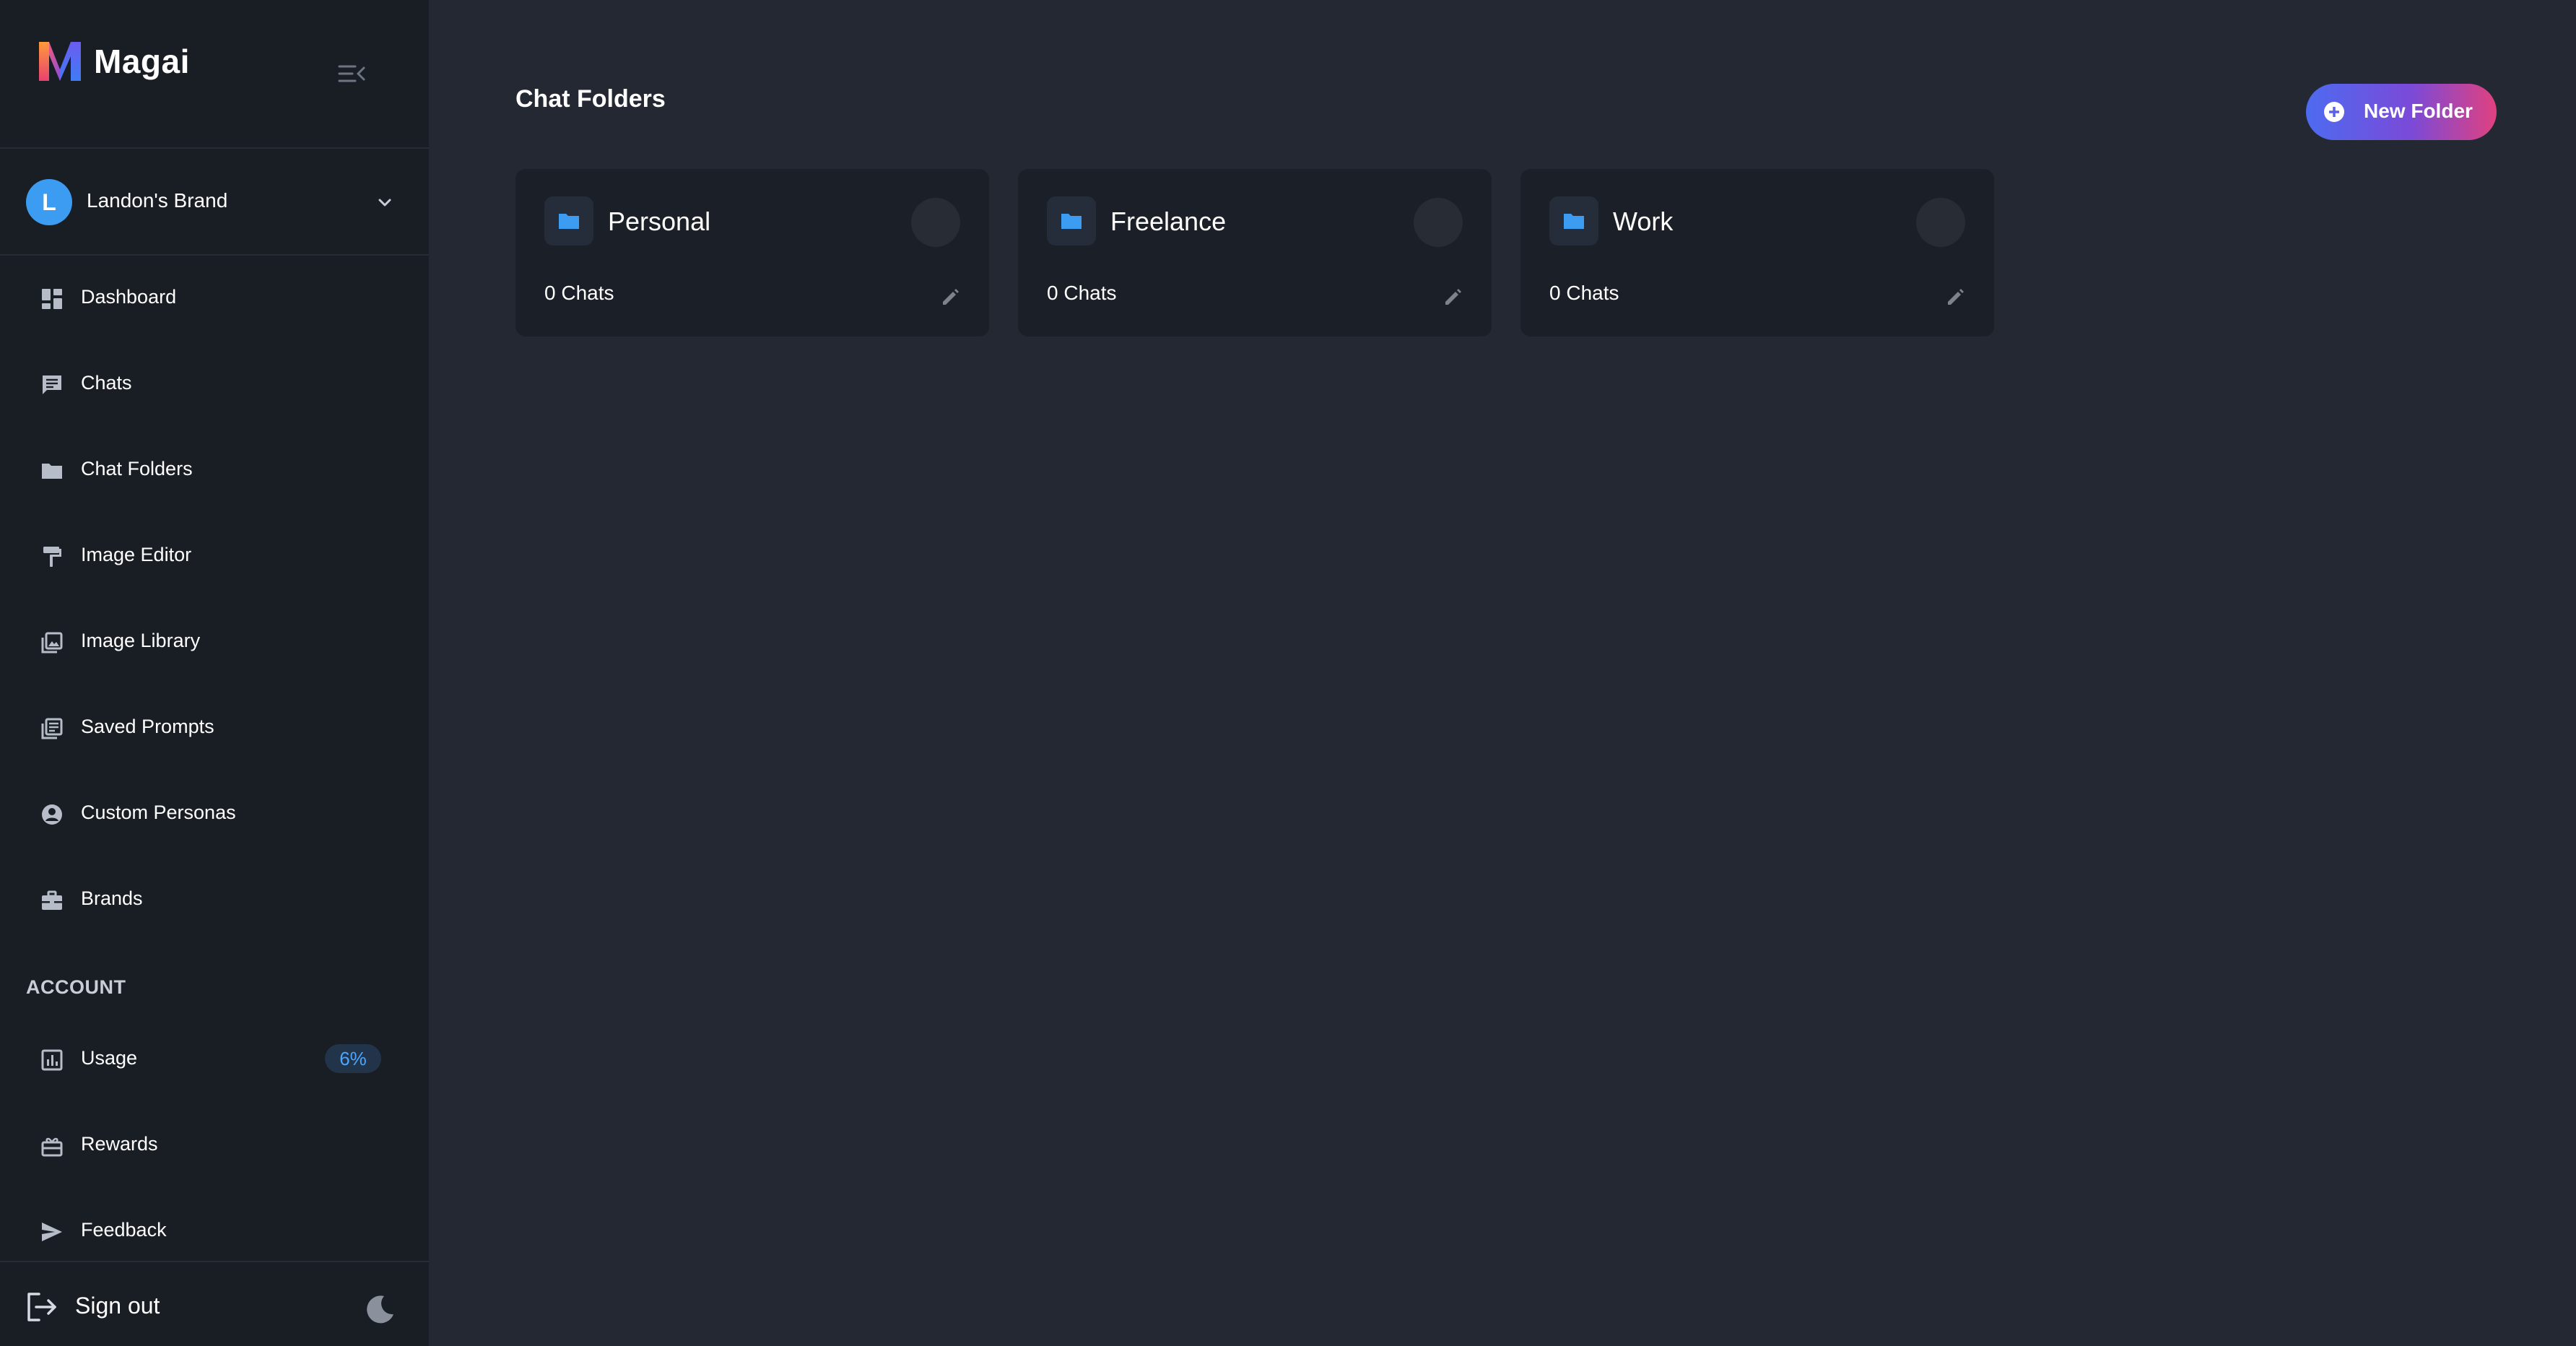 The image size is (2576, 1346). I want to click on new-folder-label: New Folder, so click(2418, 111).